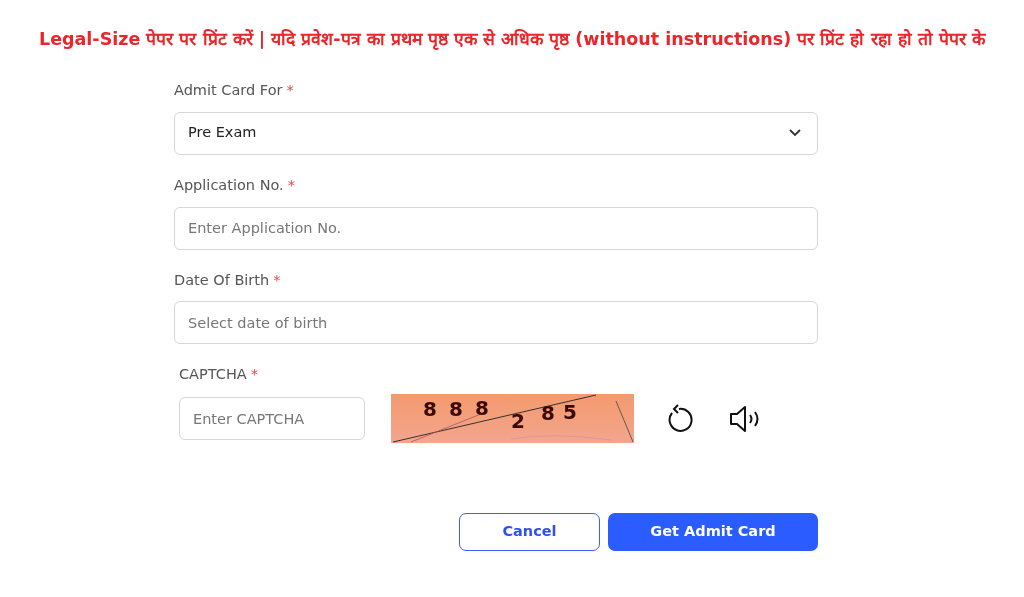 This screenshot has width=1024, height=597. Describe the element at coordinates (745, 418) in the screenshot. I see `speaker-icon` at that location.